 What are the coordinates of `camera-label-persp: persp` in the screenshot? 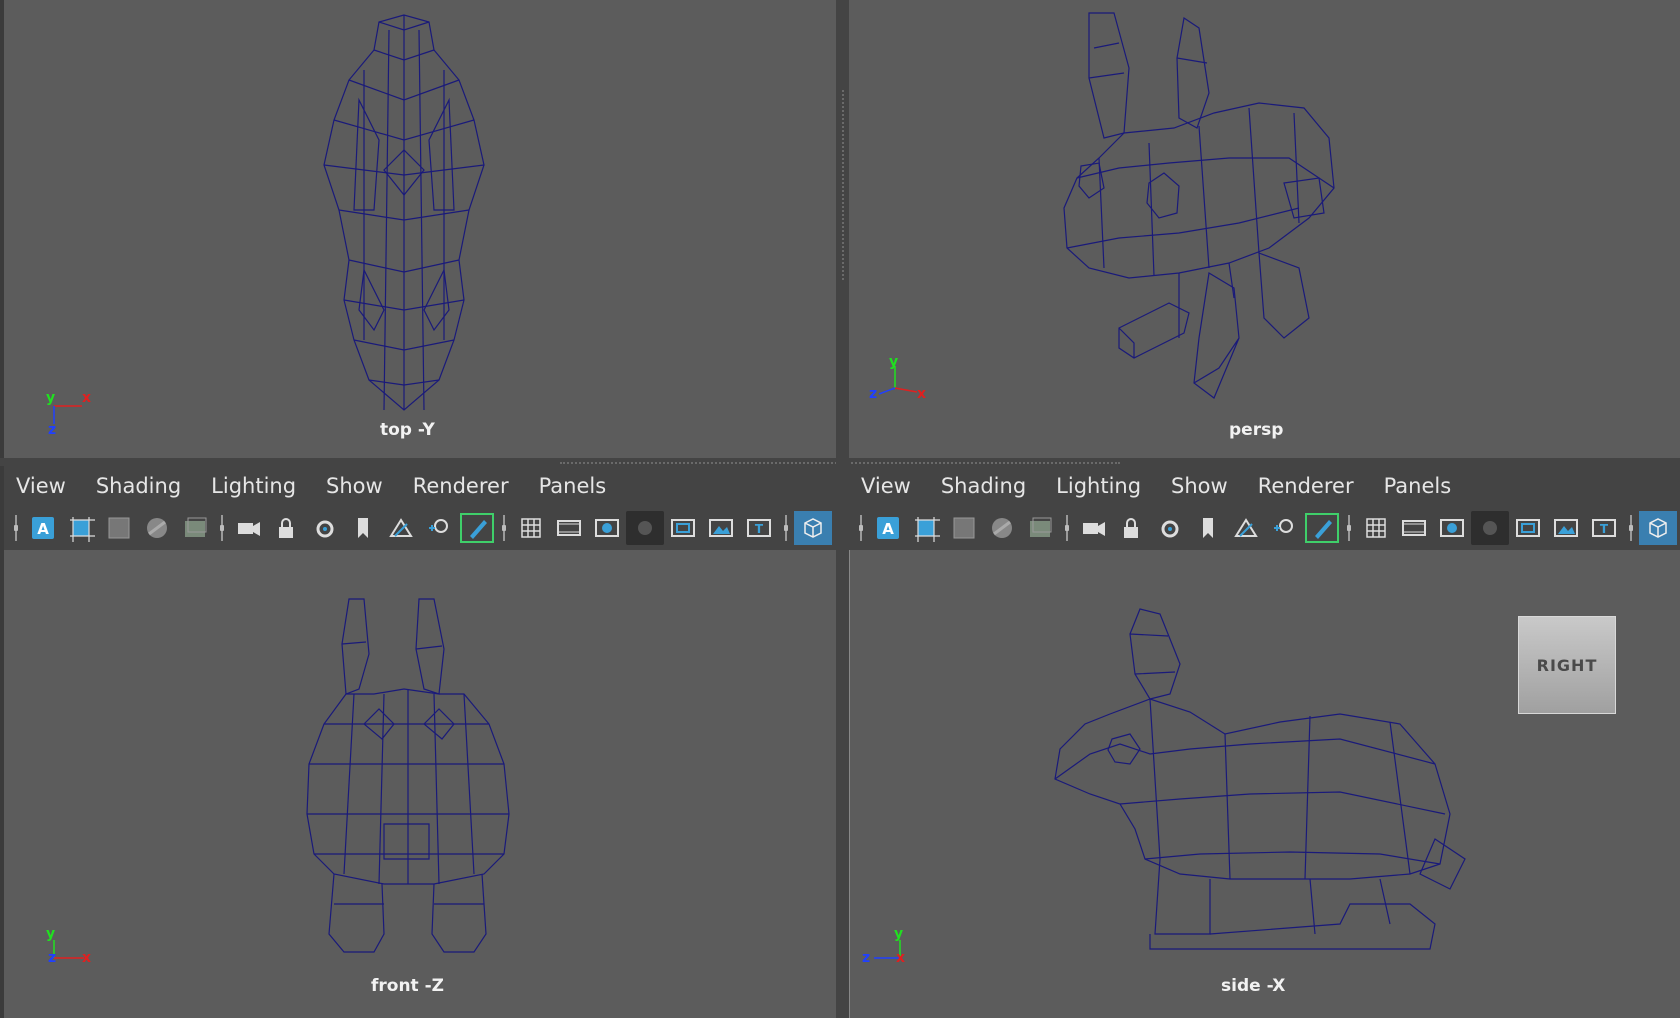 It's located at (1256, 430).